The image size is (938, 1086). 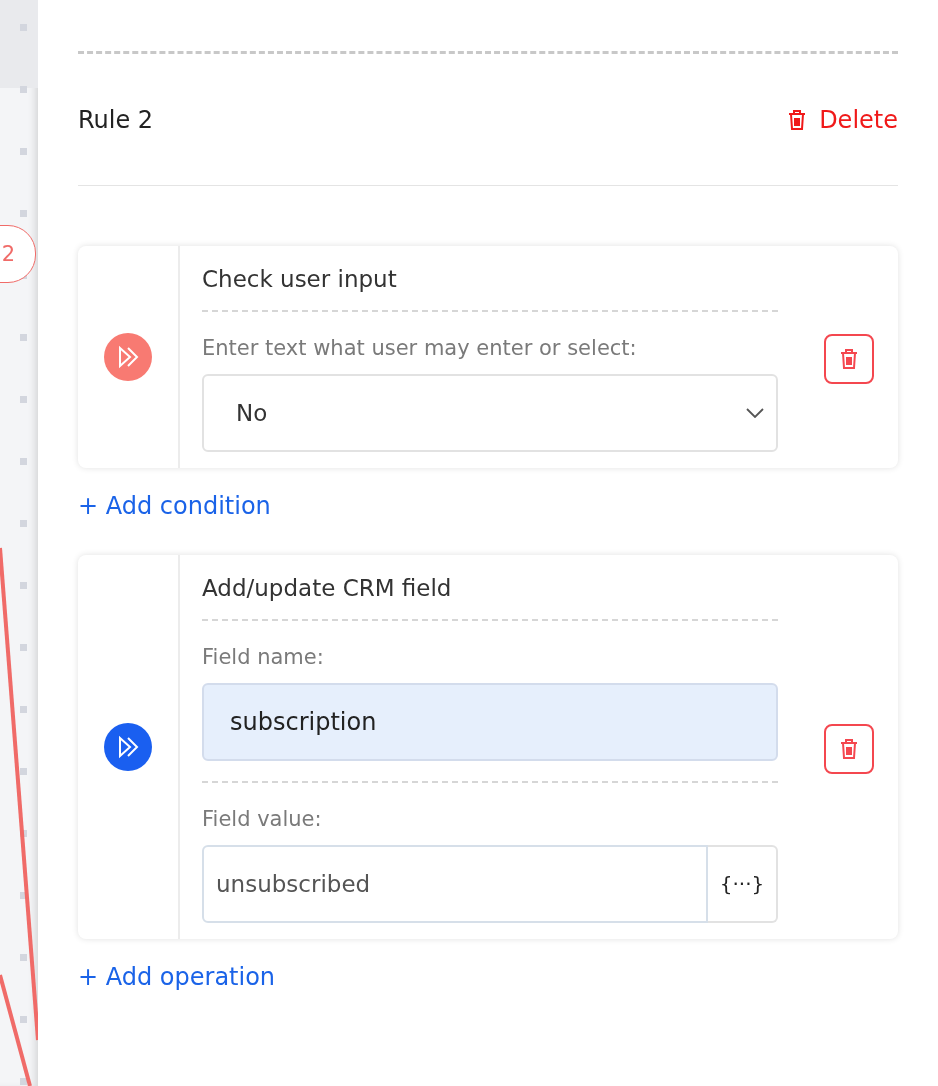 What do you see at coordinates (116, 119) in the screenshot?
I see `rule-title: Rule 2` at bounding box center [116, 119].